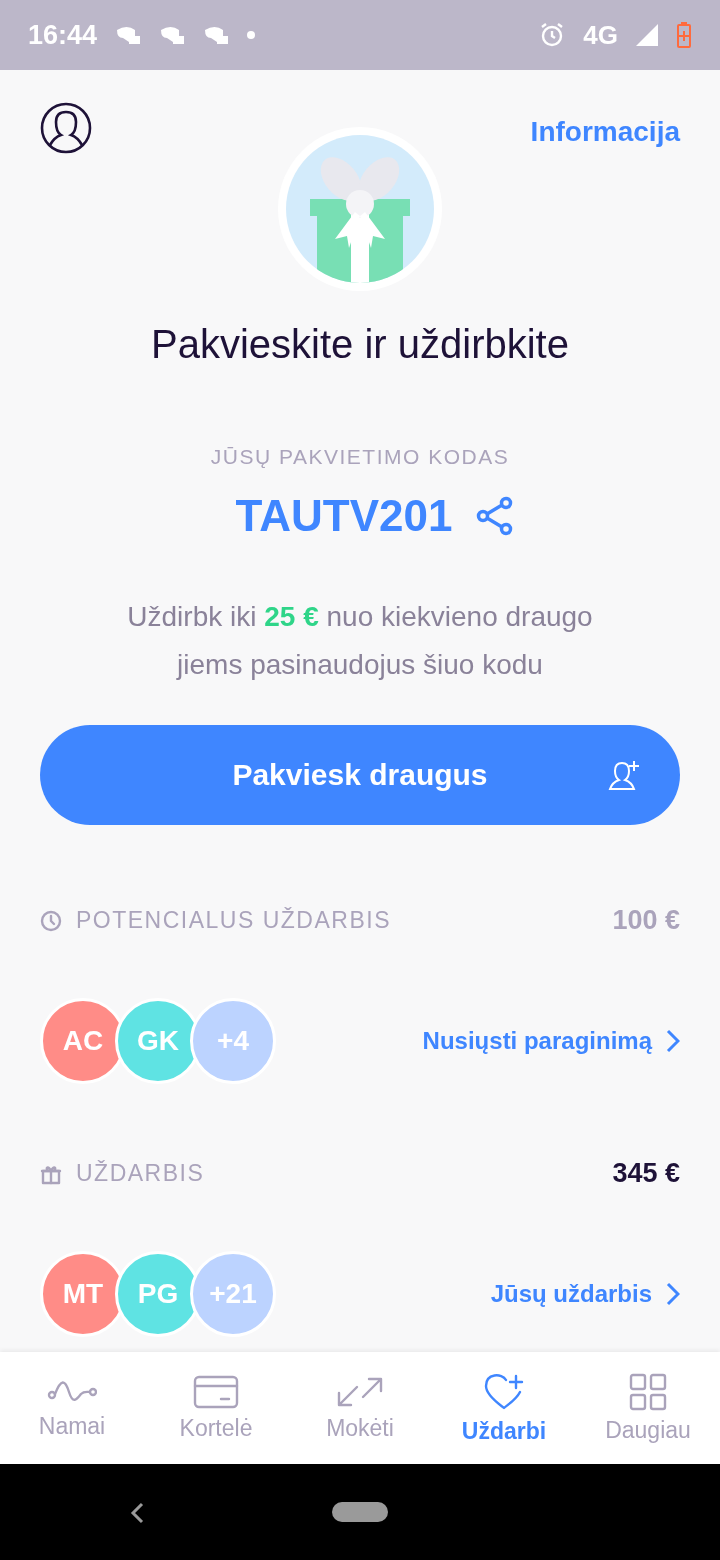 The width and height of the screenshot is (720, 1560). Describe the element at coordinates (137, 1513) in the screenshot. I see `back-icon` at that location.